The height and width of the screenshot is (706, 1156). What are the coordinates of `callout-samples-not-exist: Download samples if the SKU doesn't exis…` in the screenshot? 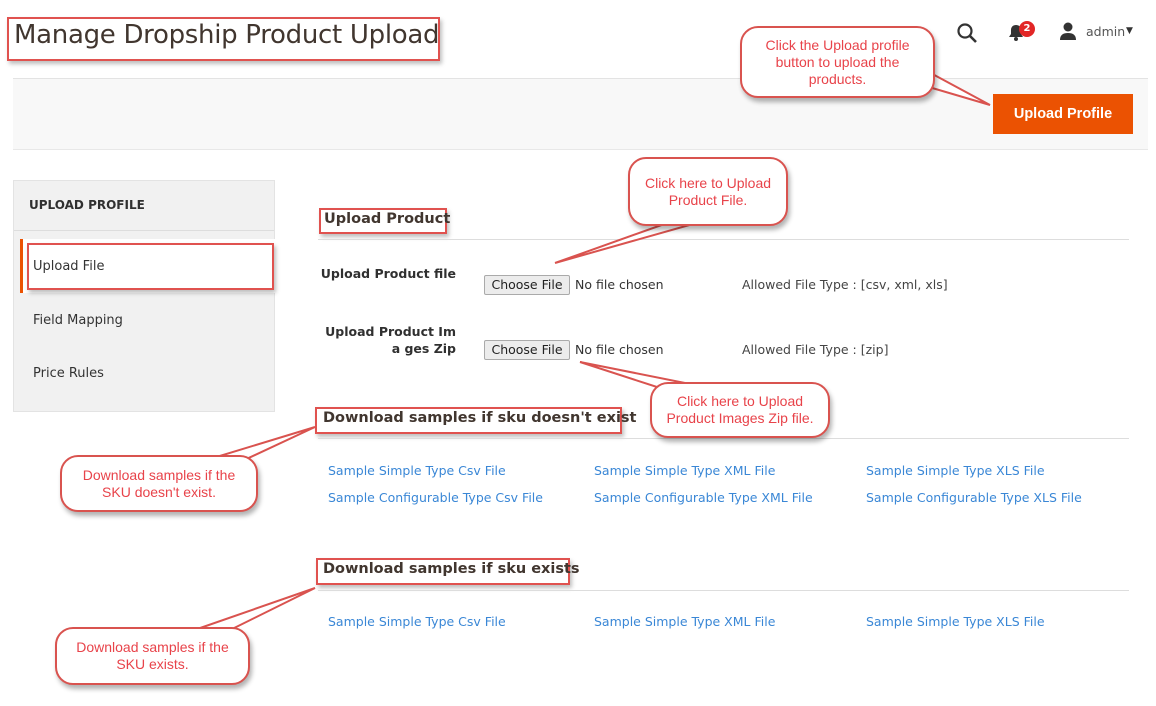 It's located at (159, 483).